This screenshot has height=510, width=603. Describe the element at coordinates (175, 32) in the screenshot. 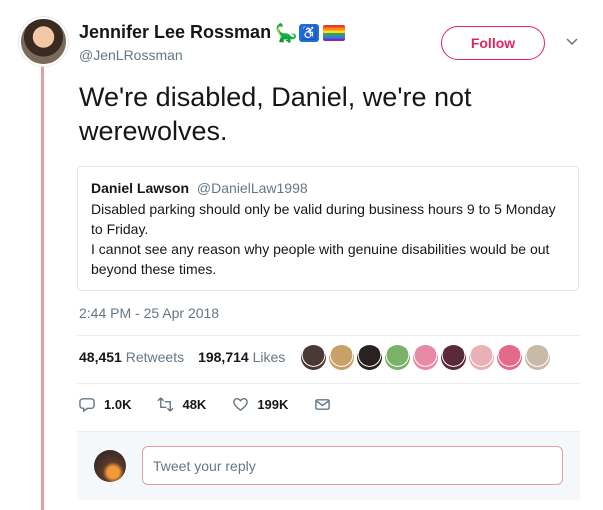

I see `author-display-name: Jennifer Lee Rossman` at that location.